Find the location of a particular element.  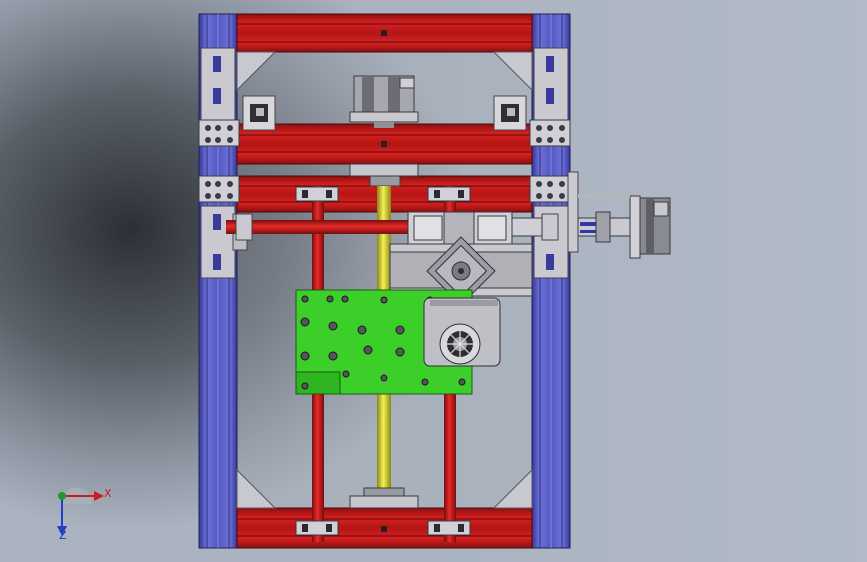

bottom-crossbar is located at coordinates (384, 528).